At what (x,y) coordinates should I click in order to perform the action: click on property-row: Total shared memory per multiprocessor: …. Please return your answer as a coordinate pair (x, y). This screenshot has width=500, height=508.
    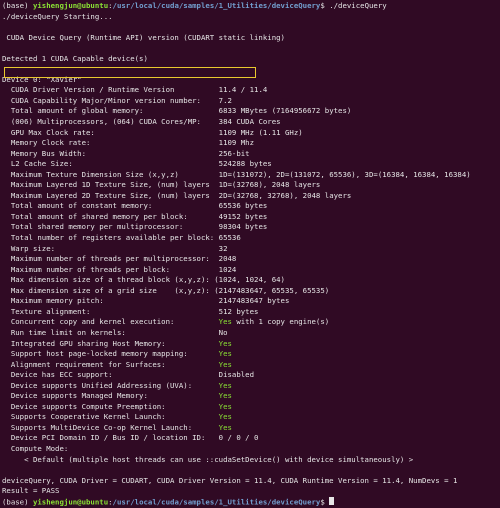
    Looking at the image, I should click on (251, 227).